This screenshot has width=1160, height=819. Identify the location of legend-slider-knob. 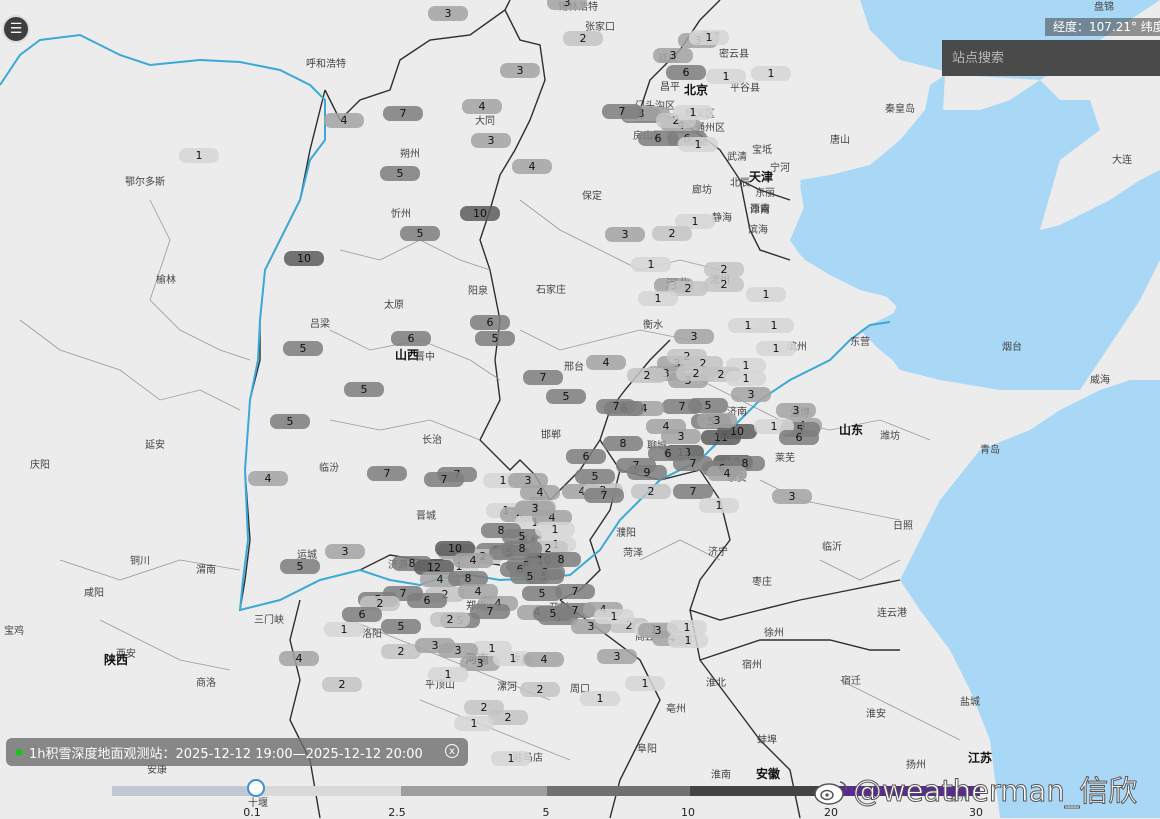
(256, 788).